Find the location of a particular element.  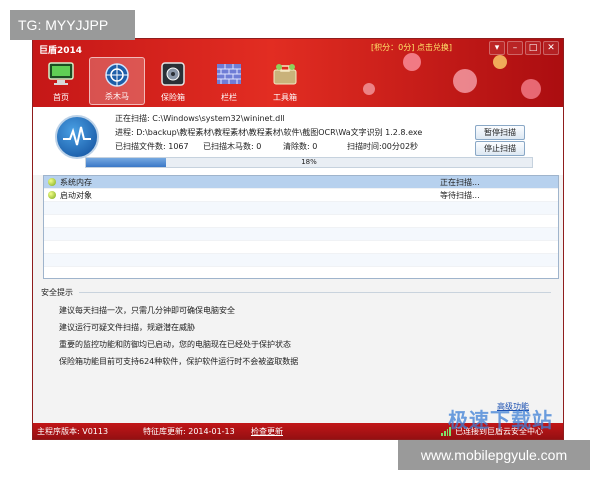

toolbar-item-trojan-scan: 杀木马 is located at coordinates (117, 81).